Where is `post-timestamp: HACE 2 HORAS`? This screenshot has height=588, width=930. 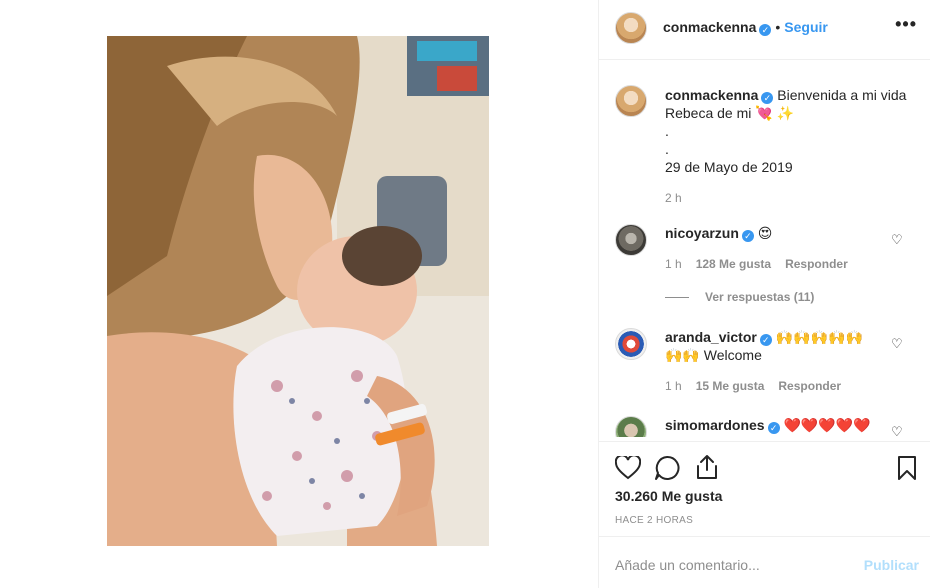
post-timestamp: HACE 2 HORAS is located at coordinates (654, 520).